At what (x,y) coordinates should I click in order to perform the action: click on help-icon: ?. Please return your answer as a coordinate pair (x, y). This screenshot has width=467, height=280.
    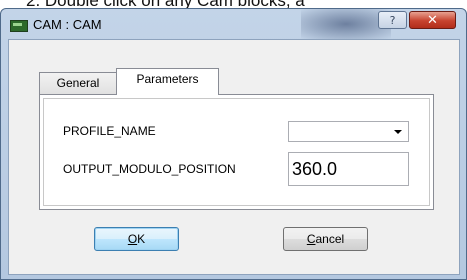
    Looking at the image, I should click on (392, 20).